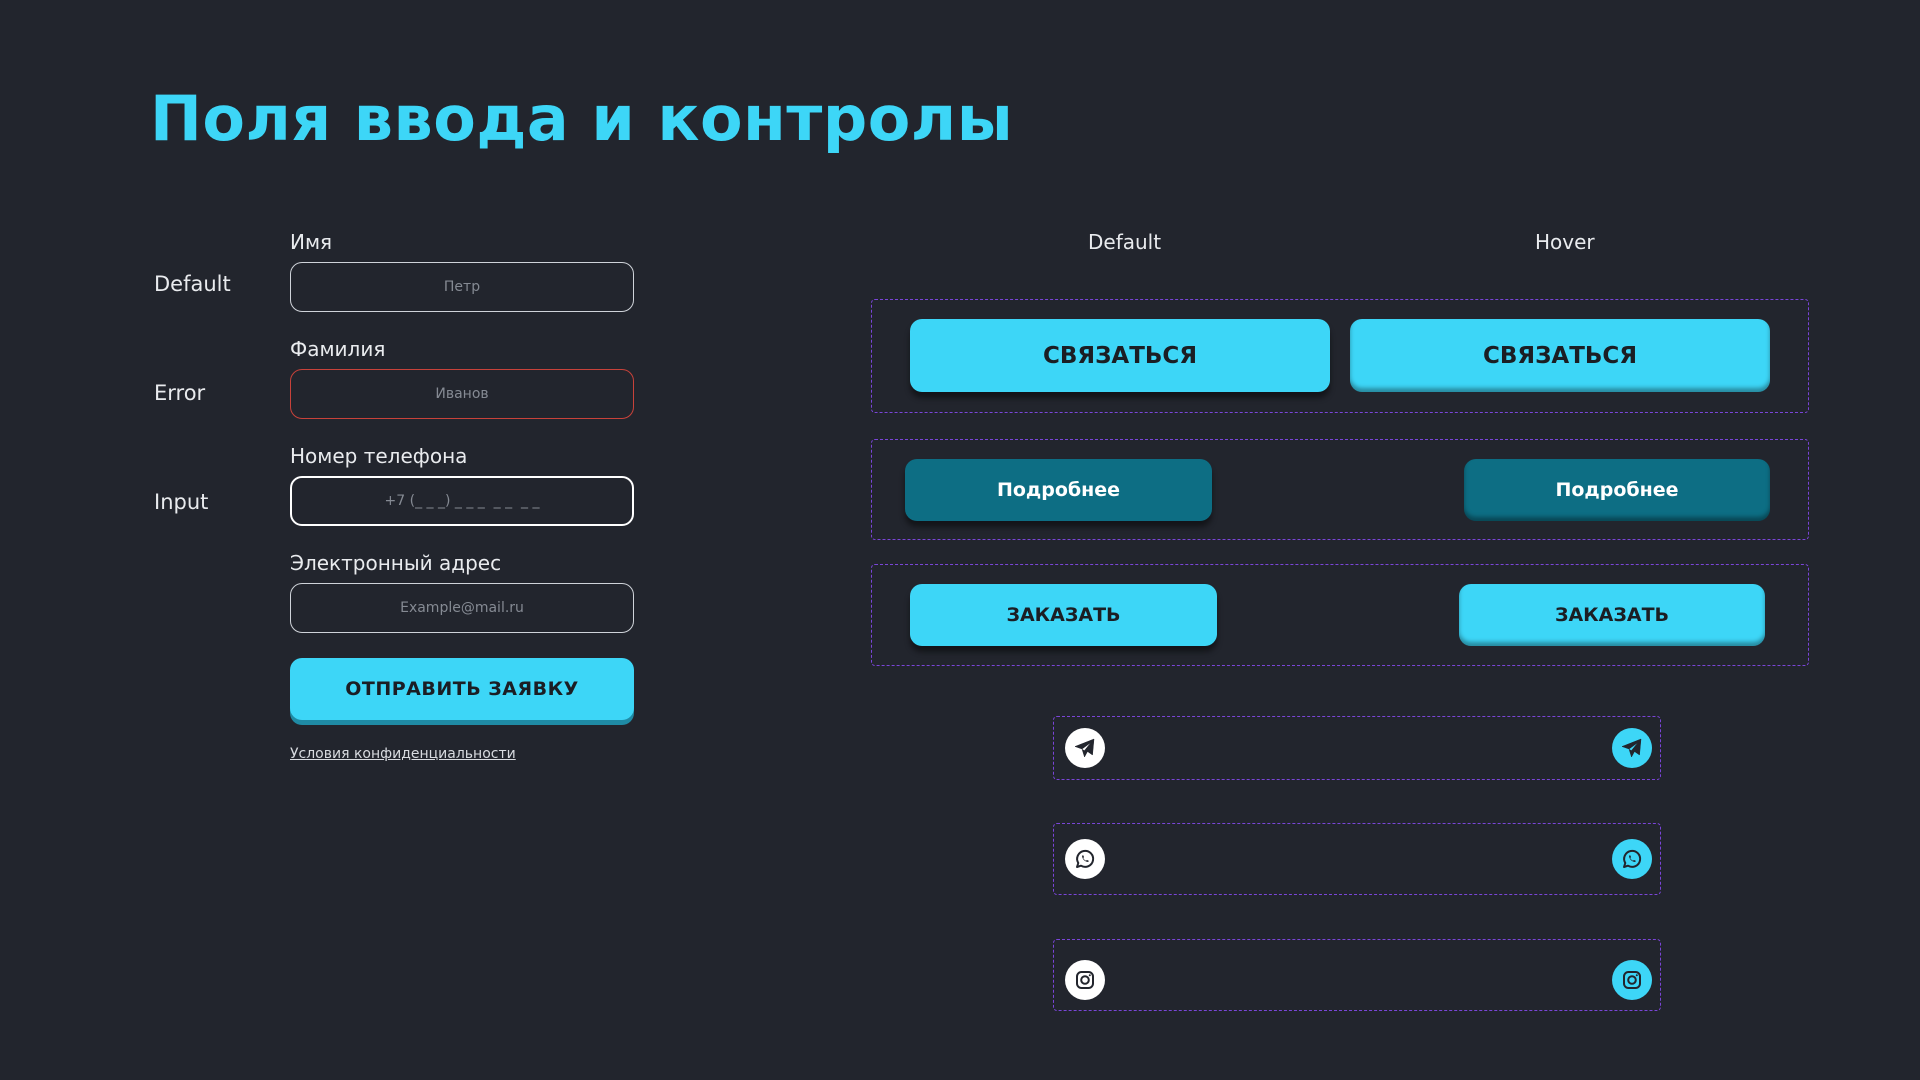  Describe the element at coordinates (1612, 615) in the screenshot. I see `order-button-hover: ЗАКАЗАТЬ` at that location.